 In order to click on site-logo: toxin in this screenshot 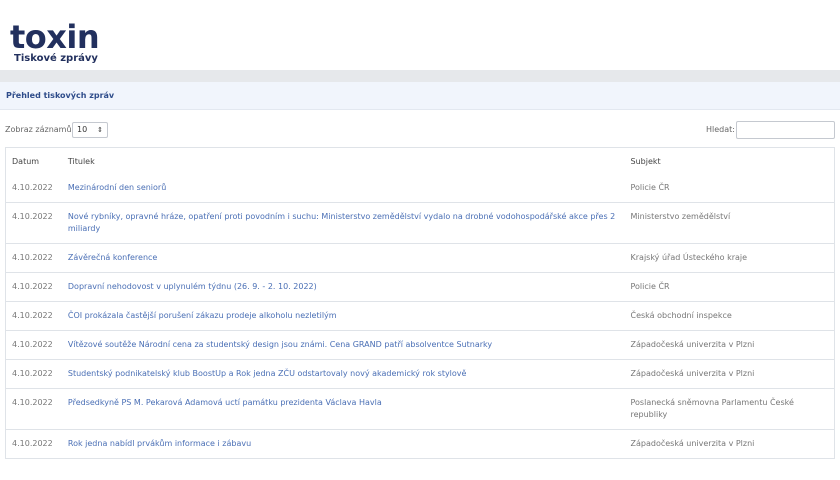, I will do `click(55, 37)`.